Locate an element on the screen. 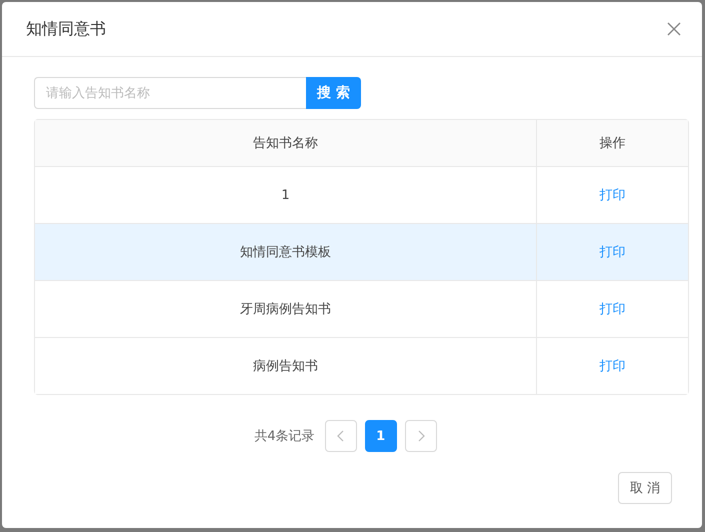  page-button: 1 is located at coordinates (380, 436).